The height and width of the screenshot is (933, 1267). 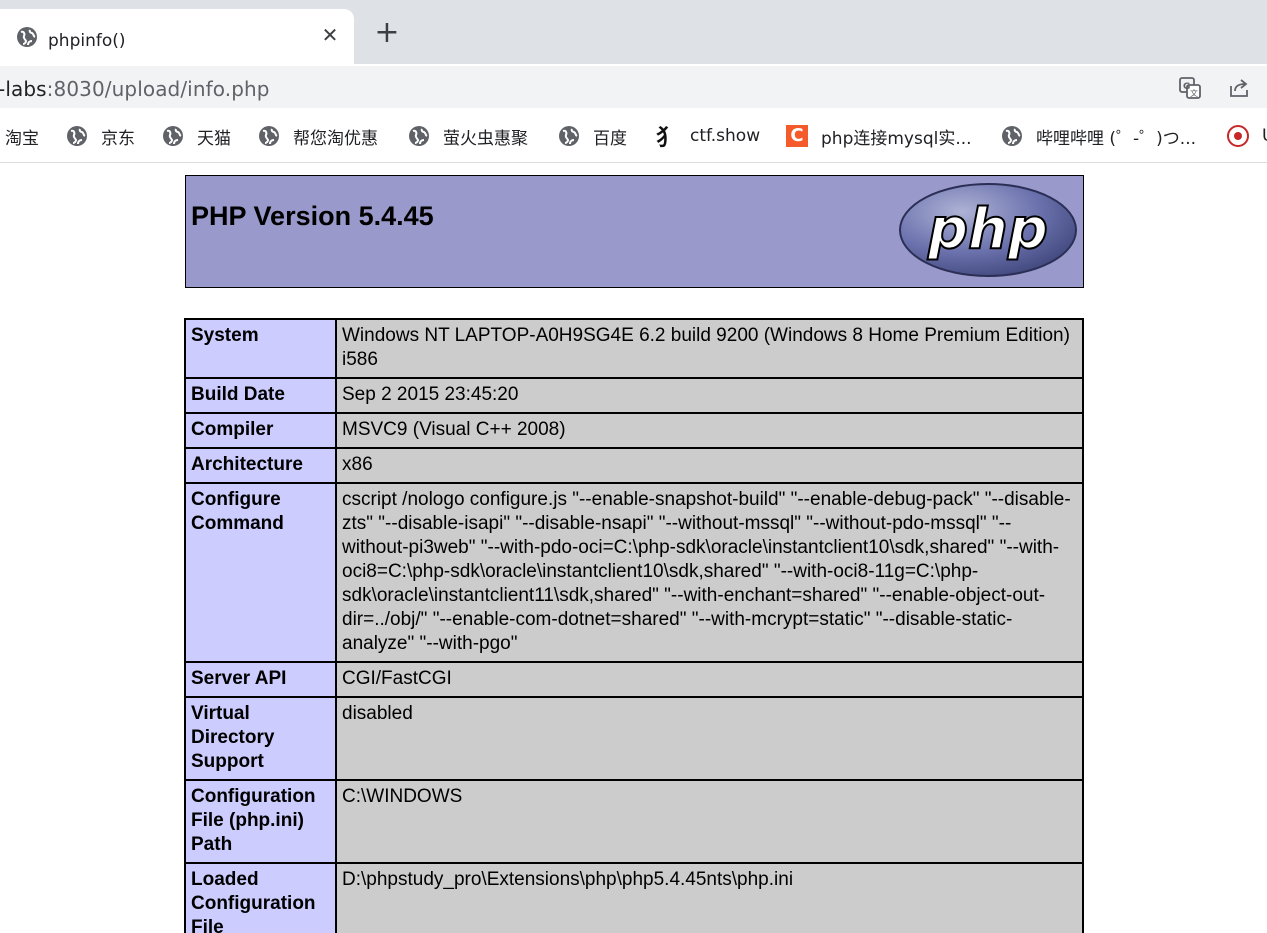 I want to click on bookmark-truncated: U, so click(x=1247, y=136).